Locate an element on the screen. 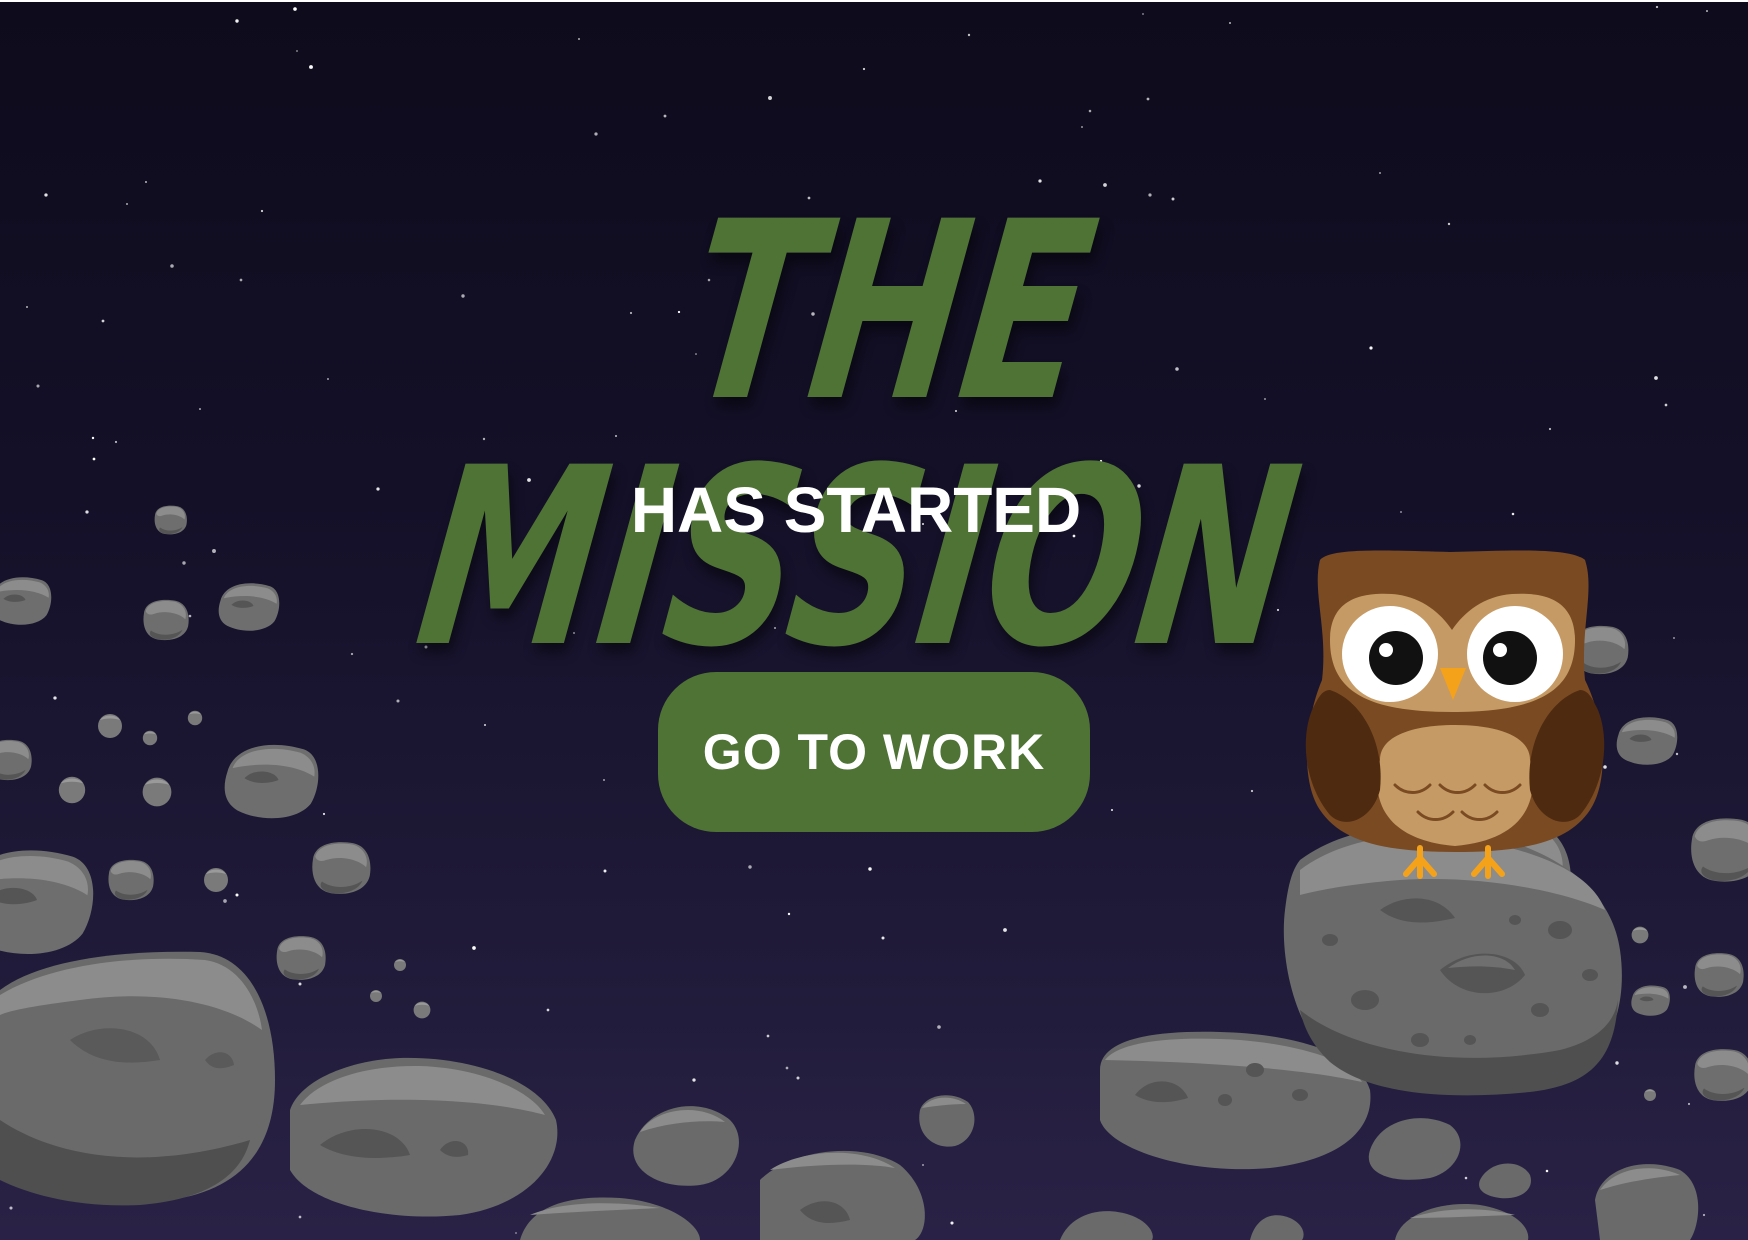 This screenshot has width=1748, height=1240. page-subtitle: HAS STARTED is located at coordinates (856, 510).